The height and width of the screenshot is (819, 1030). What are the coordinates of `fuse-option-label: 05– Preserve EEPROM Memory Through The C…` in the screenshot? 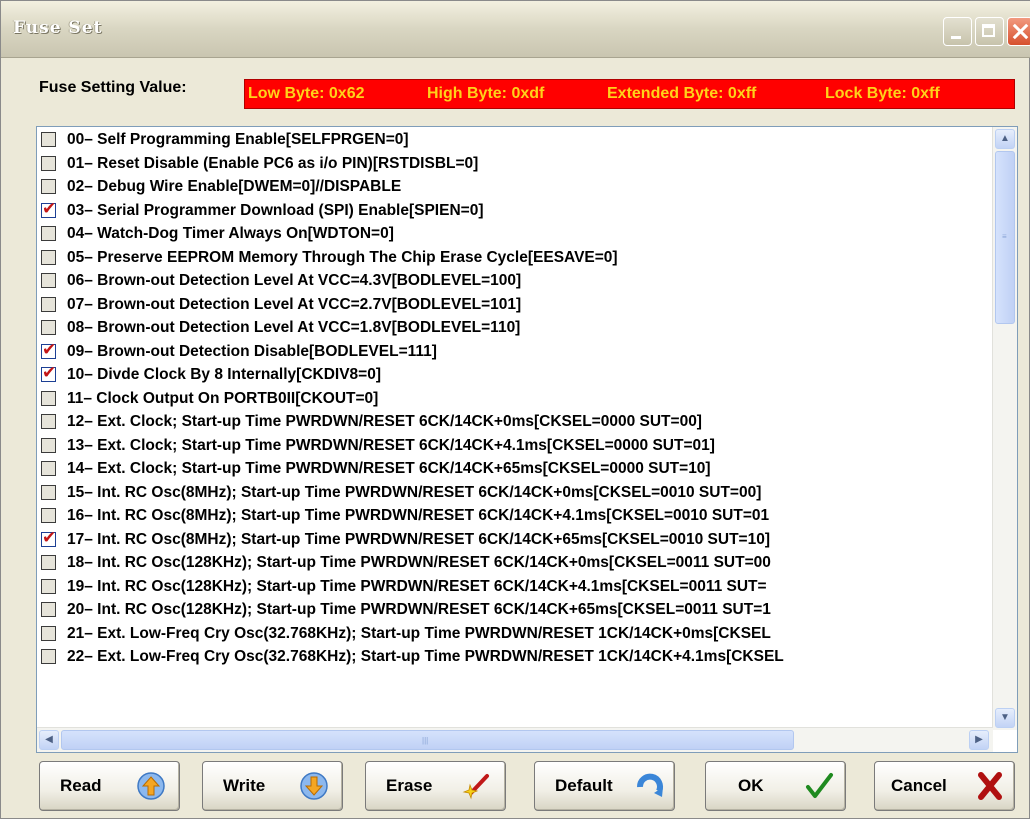 It's located at (342, 257).